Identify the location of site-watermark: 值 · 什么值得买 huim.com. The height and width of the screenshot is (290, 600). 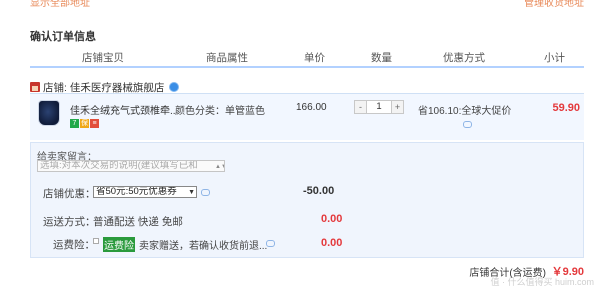
(542, 282).